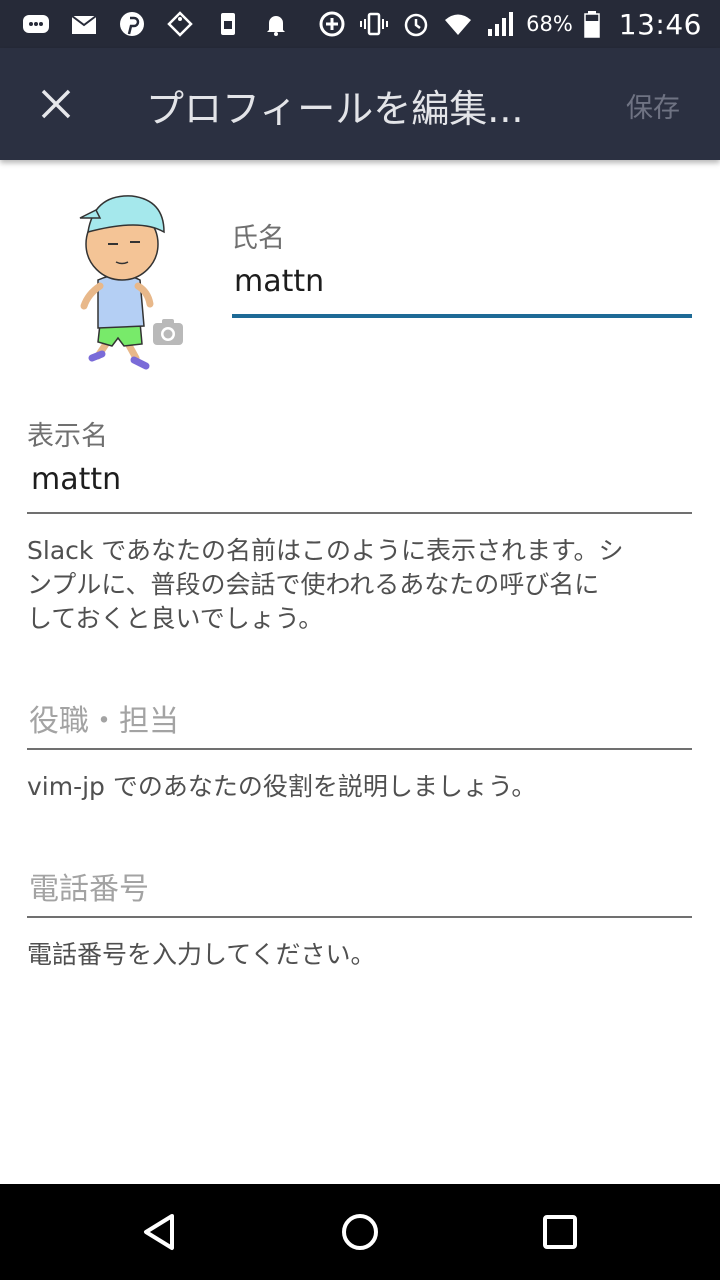  I want to click on back-button, so click(160, 1232).